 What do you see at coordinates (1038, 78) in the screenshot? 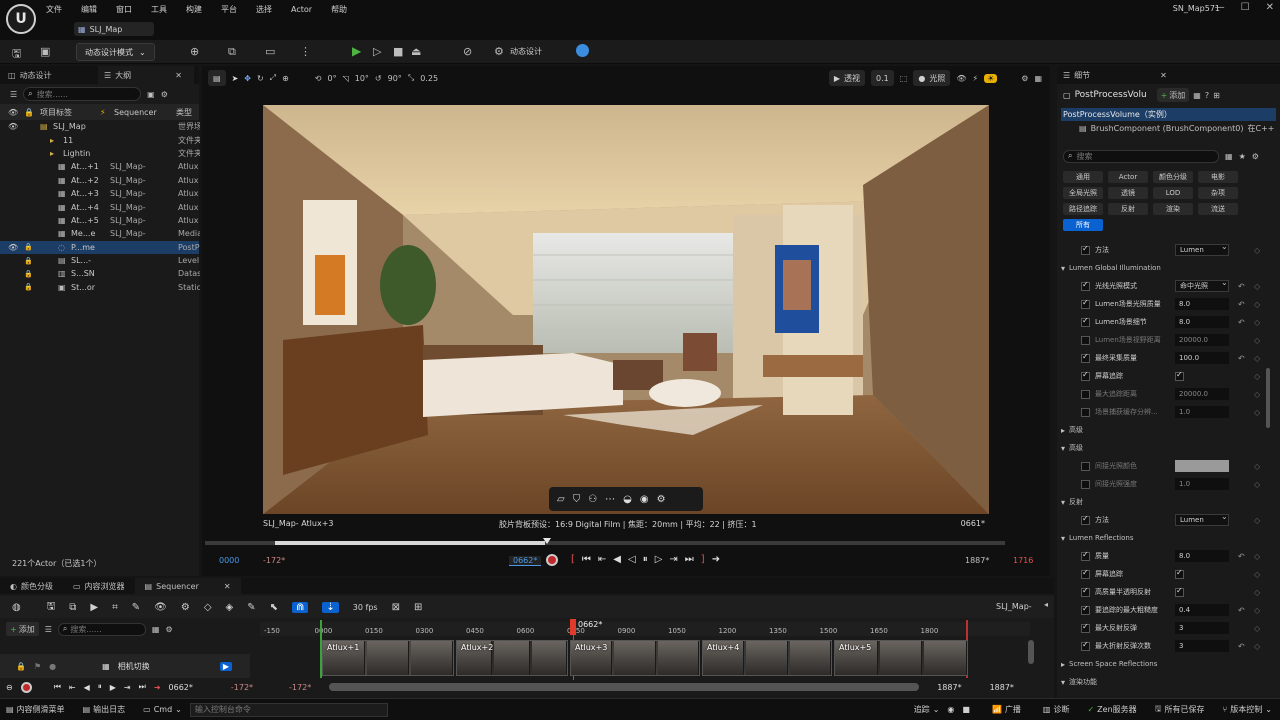
I see `layout-icon: ▦` at bounding box center [1038, 78].